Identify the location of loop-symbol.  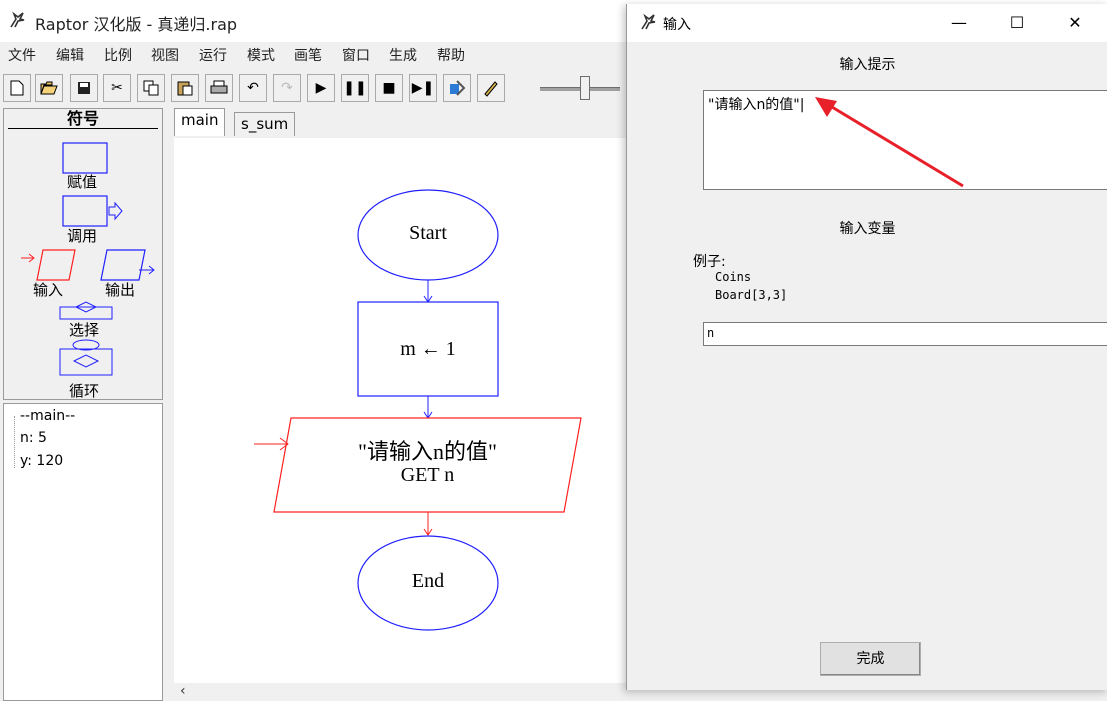
(86, 361).